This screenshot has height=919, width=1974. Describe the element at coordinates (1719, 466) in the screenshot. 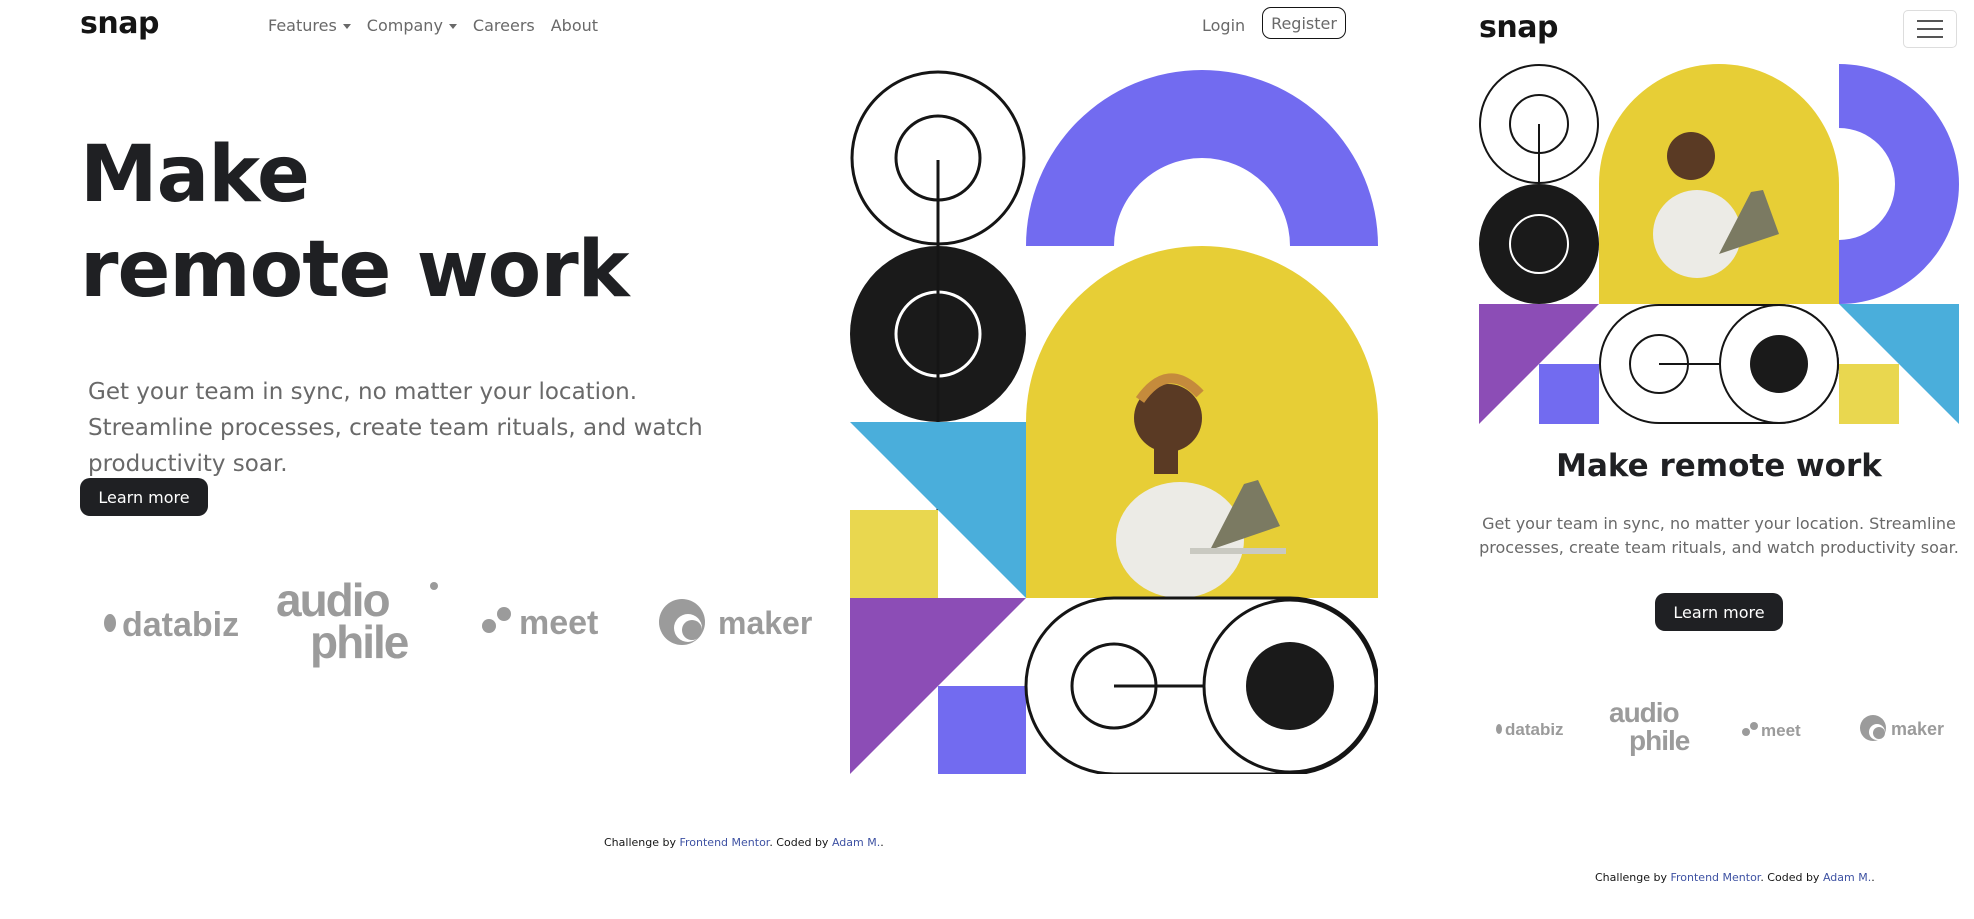

I see `hero-title-mobile: Make remote work` at that location.